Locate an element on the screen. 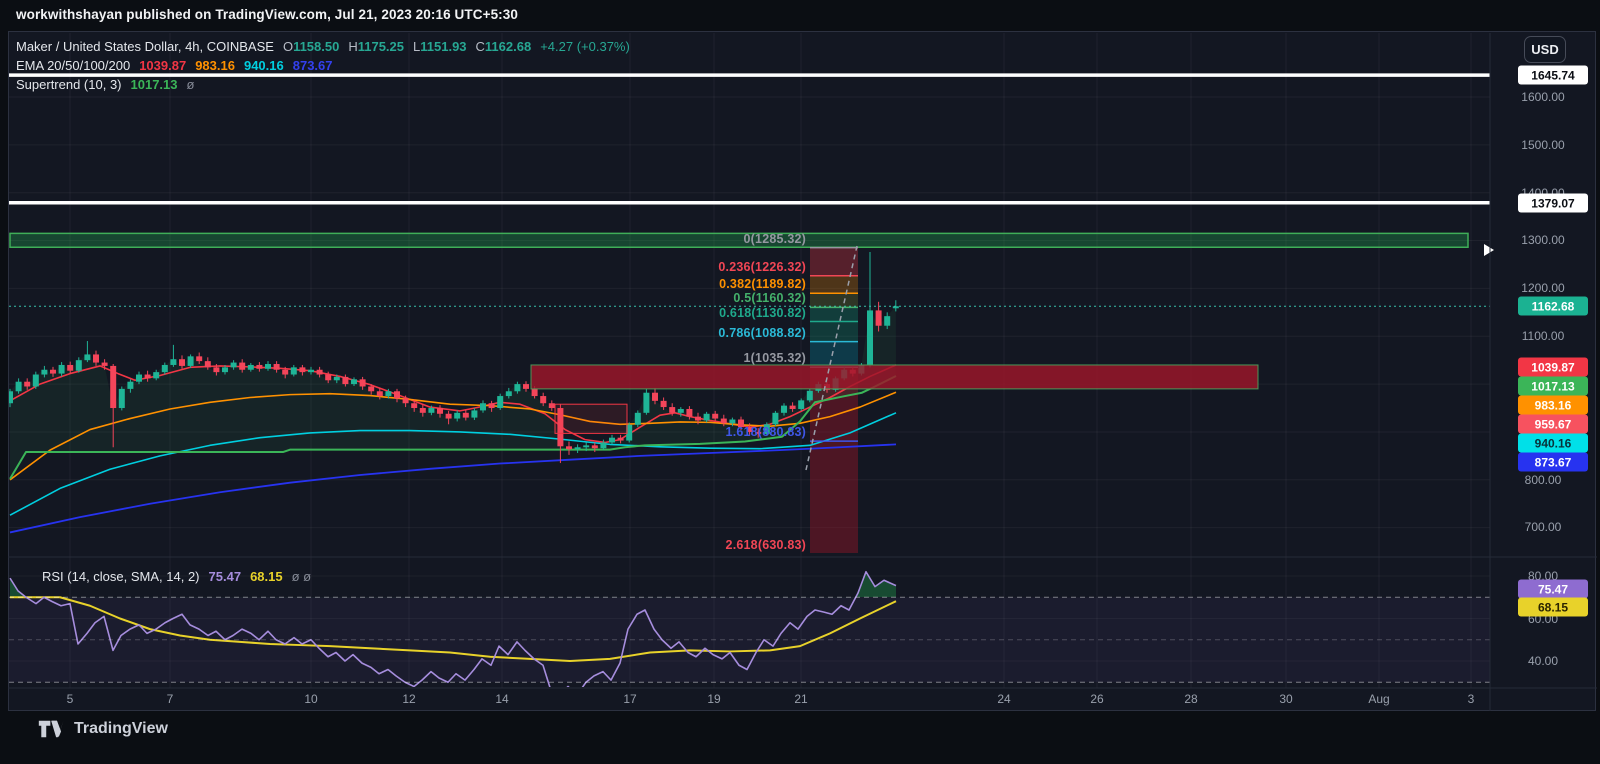 This screenshot has width=1600, height=764. ema20-value: 1039.87 is located at coordinates (163, 65).